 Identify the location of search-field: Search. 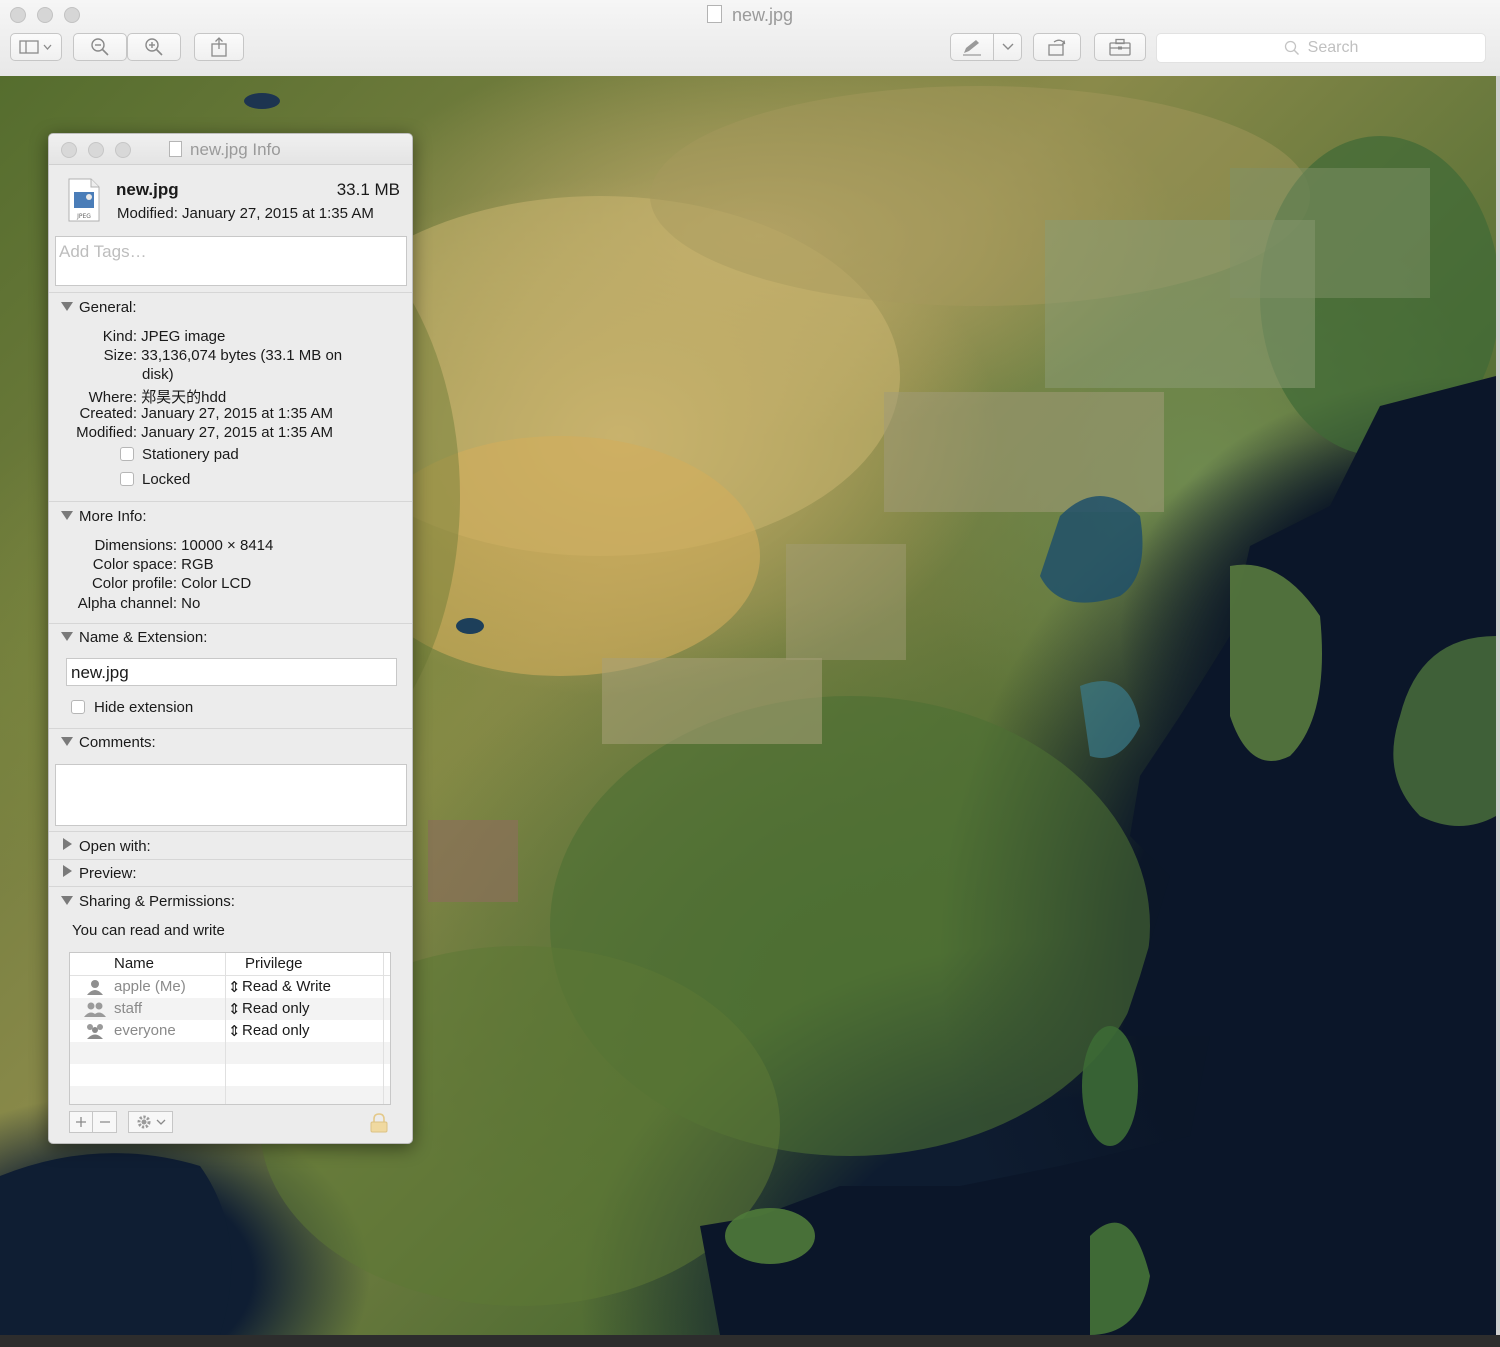
(1321, 48).